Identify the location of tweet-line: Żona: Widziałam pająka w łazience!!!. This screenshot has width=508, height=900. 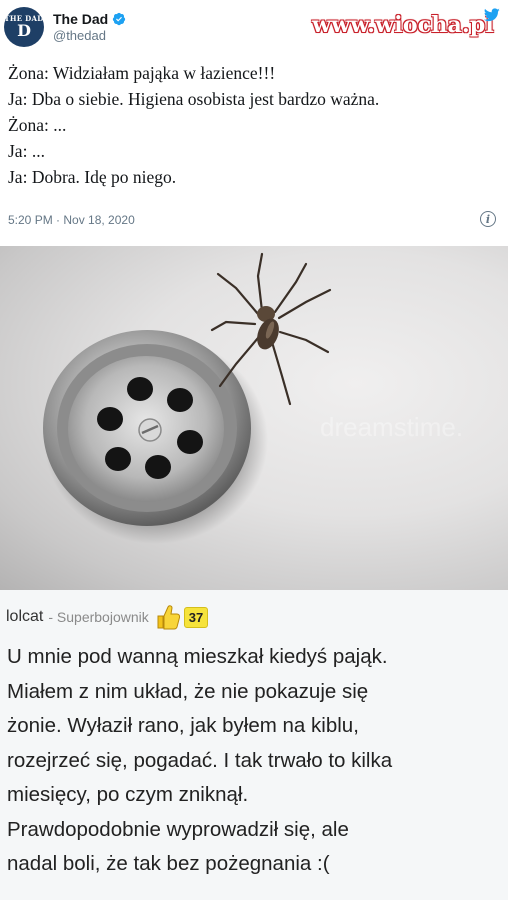
(142, 73).